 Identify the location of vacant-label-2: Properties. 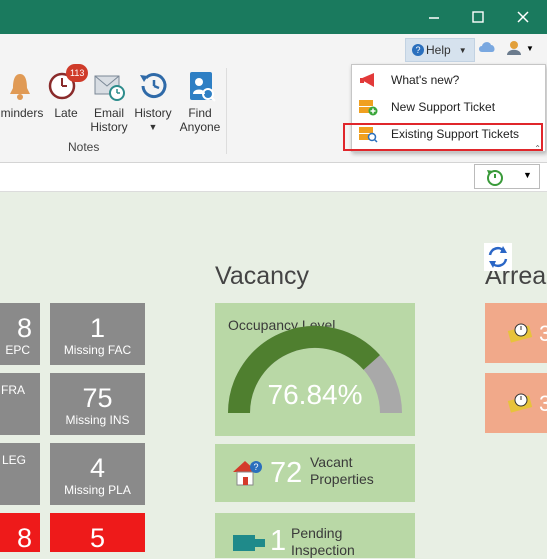
(342, 479).